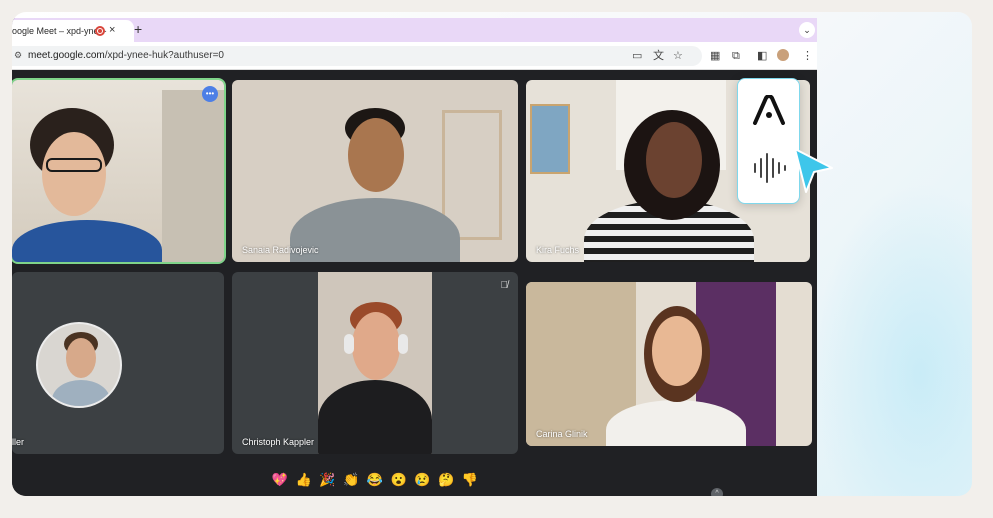 This screenshot has height=518, width=993. What do you see at coordinates (446, 480) in the screenshot?
I see `reaction-thinking: 🤔` at bounding box center [446, 480].